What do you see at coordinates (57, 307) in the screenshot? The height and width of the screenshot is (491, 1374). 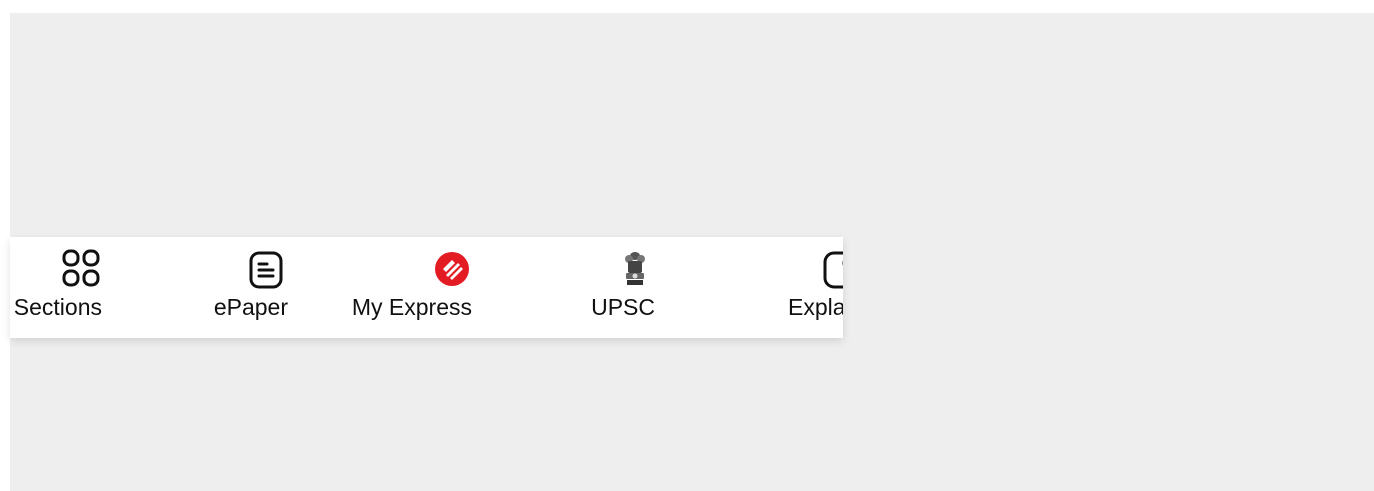 I see `nav-label-sections: Sections` at bounding box center [57, 307].